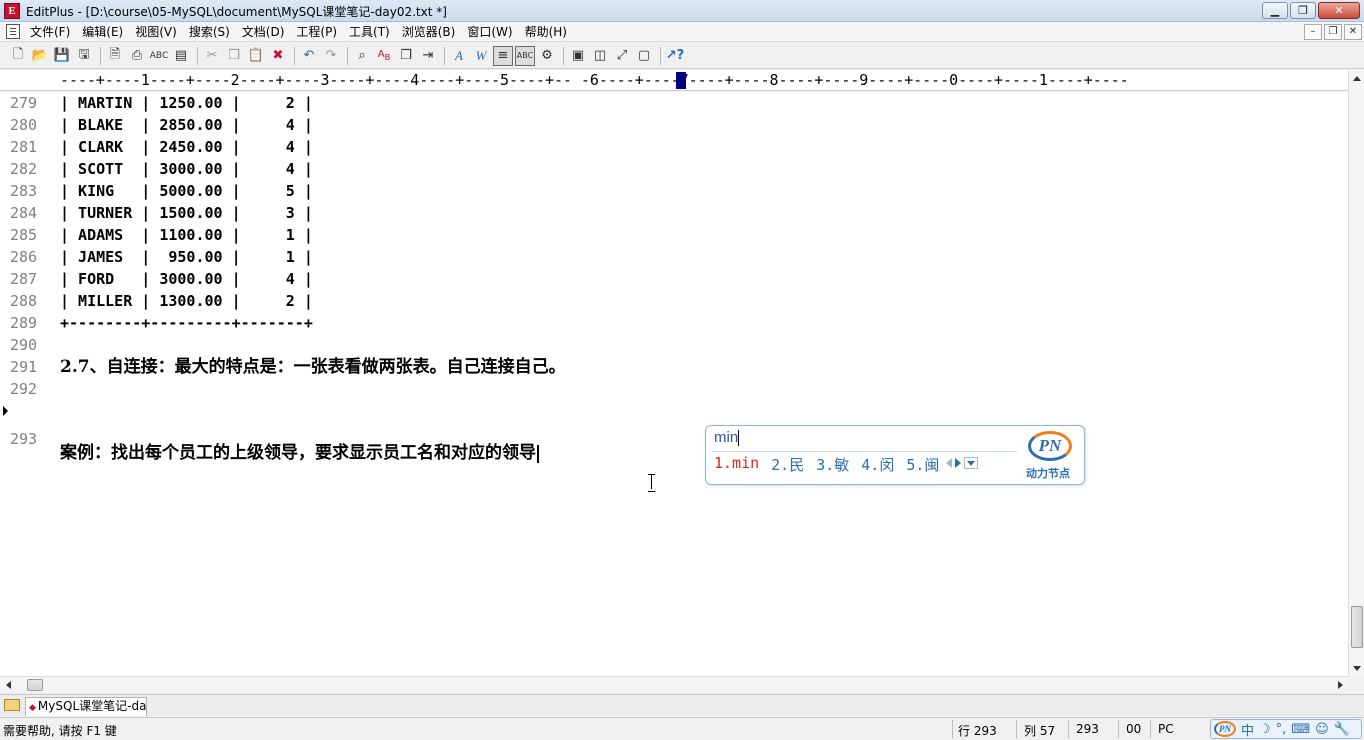  Describe the element at coordinates (1342, 729) in the screenshot. I see `wrench-icon: 🔧` at that location.